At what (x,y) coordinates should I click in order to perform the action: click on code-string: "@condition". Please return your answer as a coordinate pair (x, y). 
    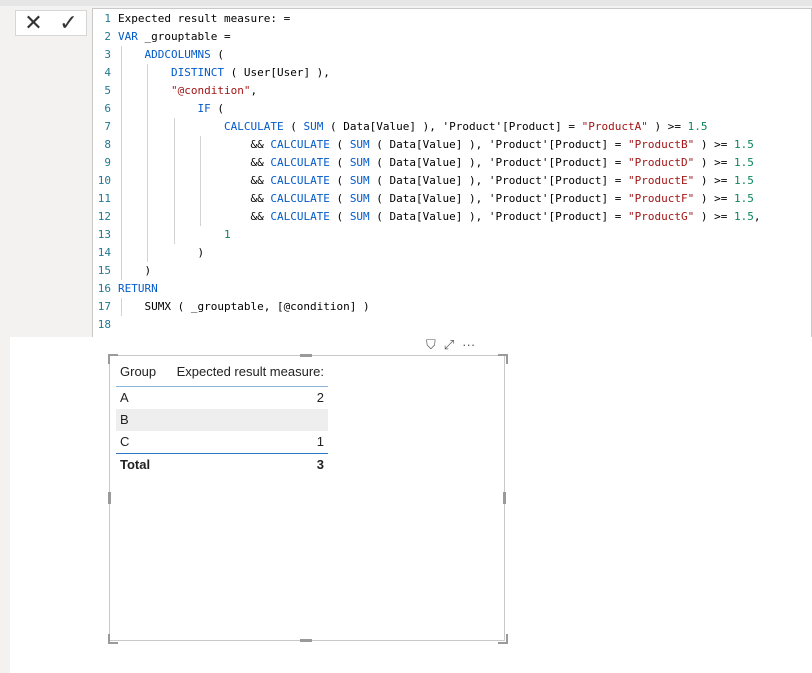
    Looking at the image, I should click on (210, 90).